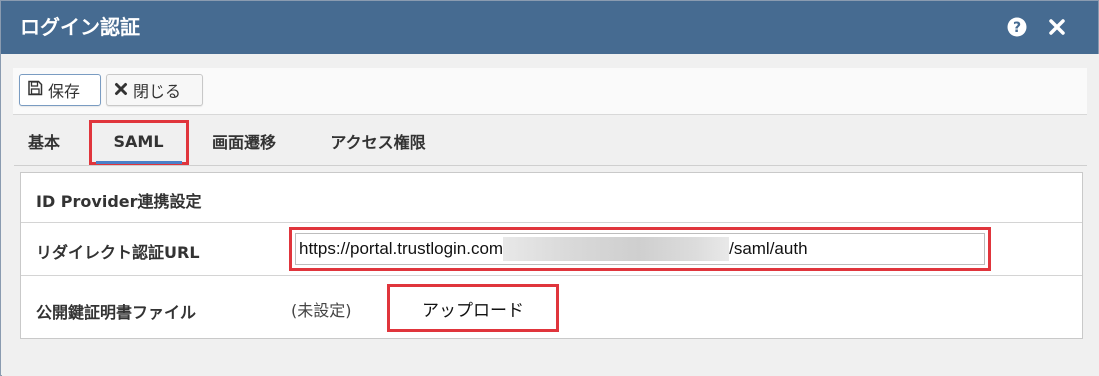  Describe the element at coordinates (378, 141) in the screenshot. I see `tab-access-rights: アクセス権限` at that location.